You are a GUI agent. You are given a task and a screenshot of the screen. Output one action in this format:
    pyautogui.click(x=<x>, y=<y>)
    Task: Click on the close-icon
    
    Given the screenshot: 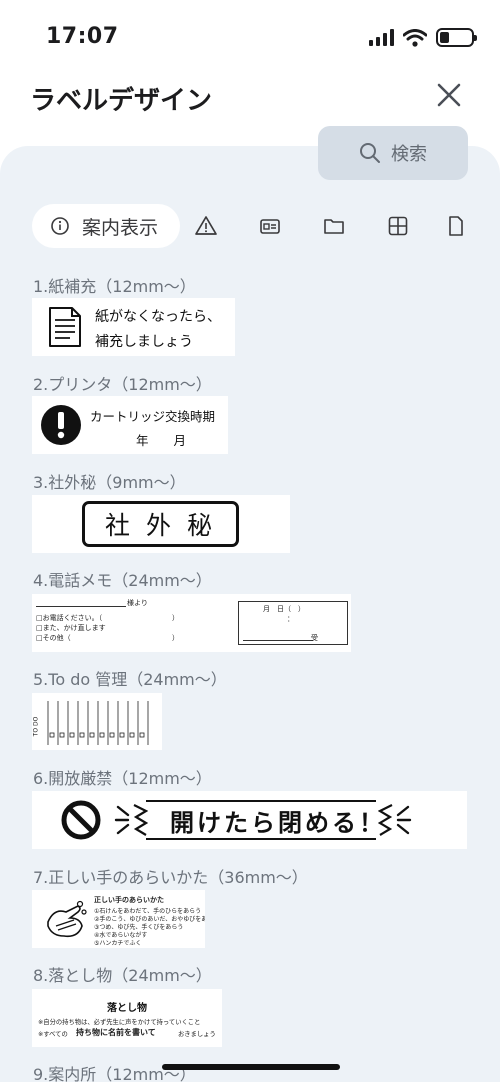 What is the action you would take?
    pyautogui.click(x=449, y=95)
    